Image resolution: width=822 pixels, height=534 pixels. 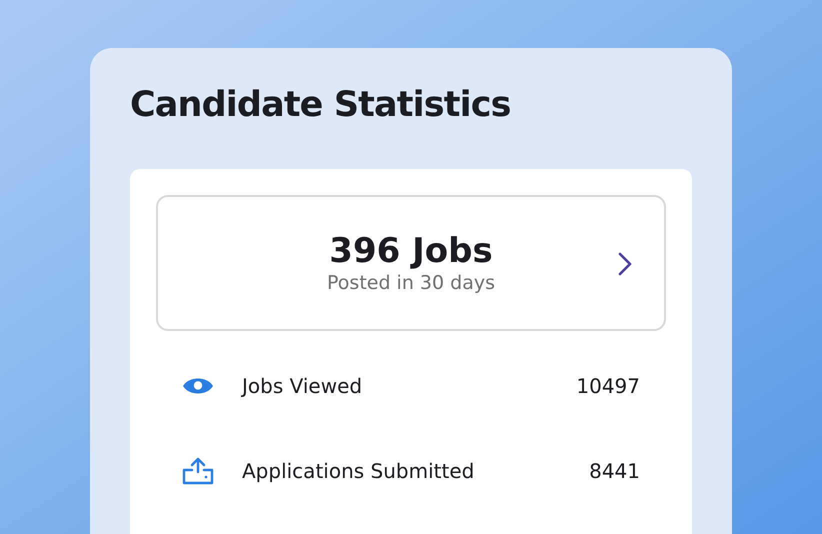 I want to click on stat-label: Jobs Viewed, so click(x=302, y=386).